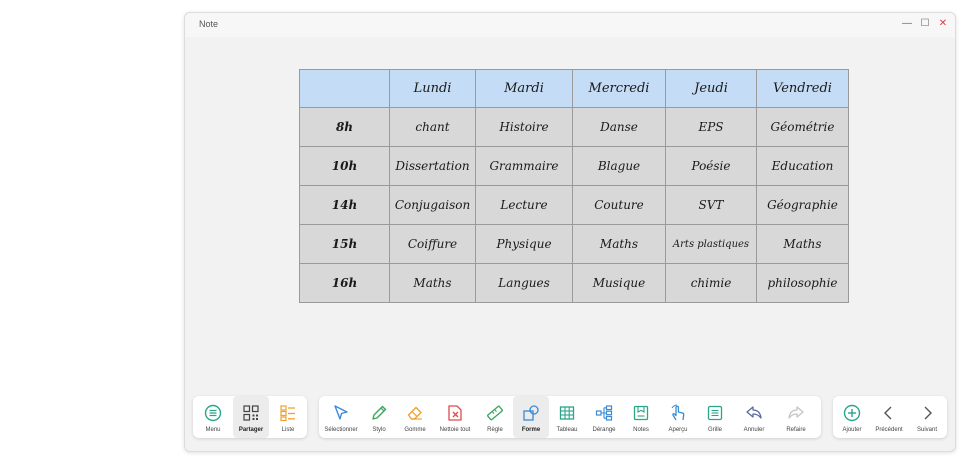  What do you see at coordinates (926, 430) in the screenshot?
I see `toolbar-label: Suivant` at bounding box center [926, 430].